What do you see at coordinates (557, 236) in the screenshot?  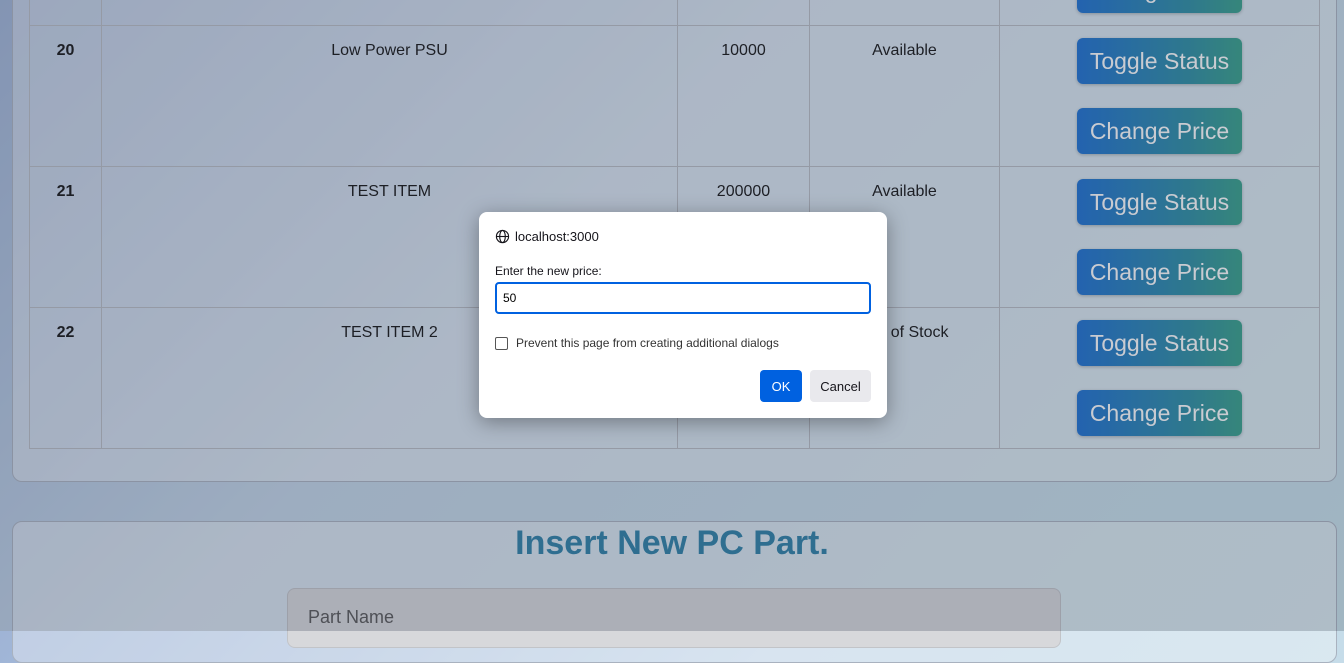 I see `dialog-origin-text: localhost:3000` at bounding box center [557, 236].